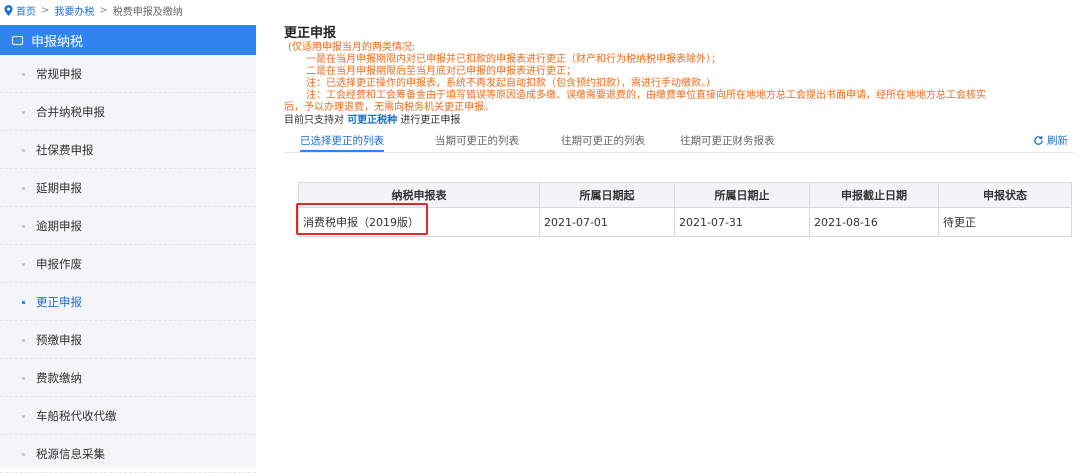  Describe the element at coordinates (310, 33) in the screenshot. I see `page-title: 更正申报` at that location.